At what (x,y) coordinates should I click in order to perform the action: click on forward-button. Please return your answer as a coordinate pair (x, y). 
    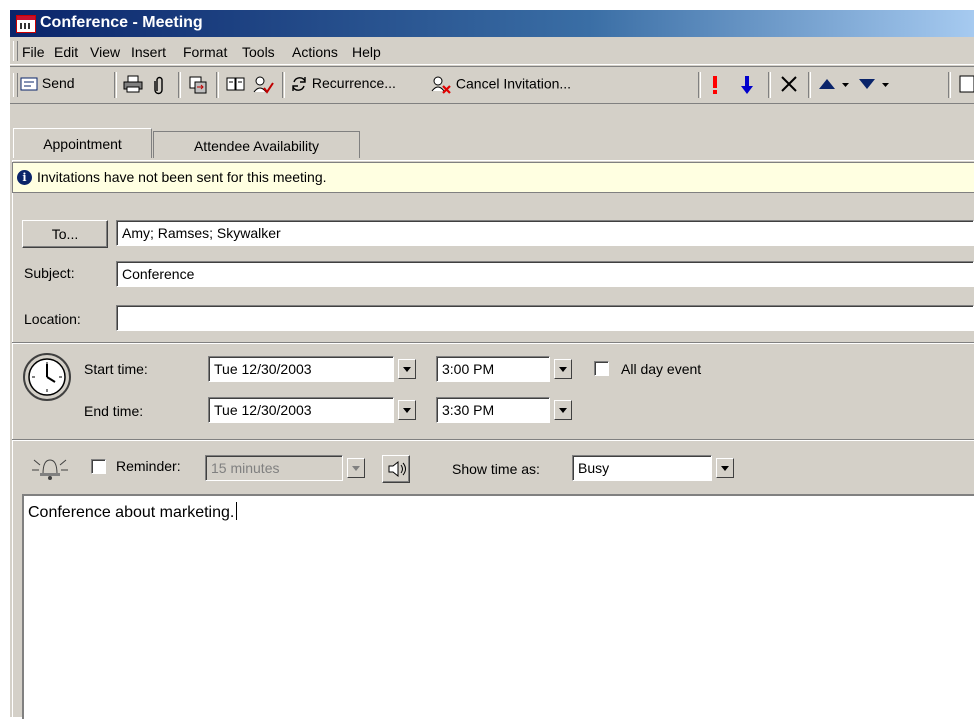
    Looking at the image, I should click on (198, 85).